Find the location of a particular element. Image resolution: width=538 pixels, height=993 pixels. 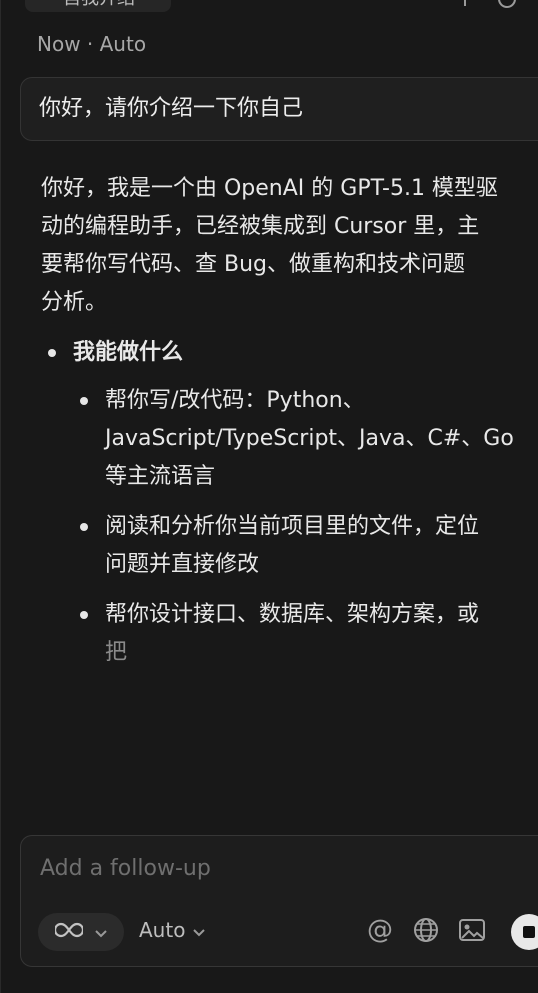

chat-title: 自我介绍 is located at coordinates (99, 4).